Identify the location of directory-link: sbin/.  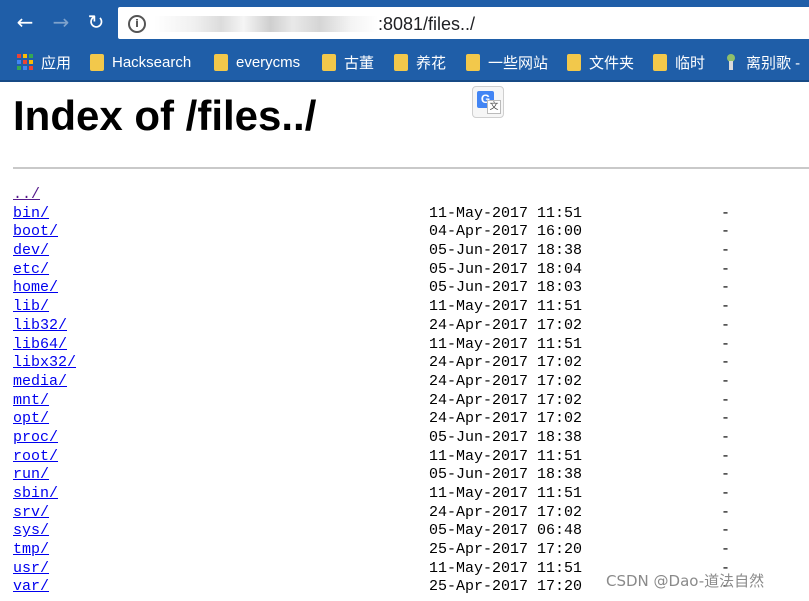
(35, 494).